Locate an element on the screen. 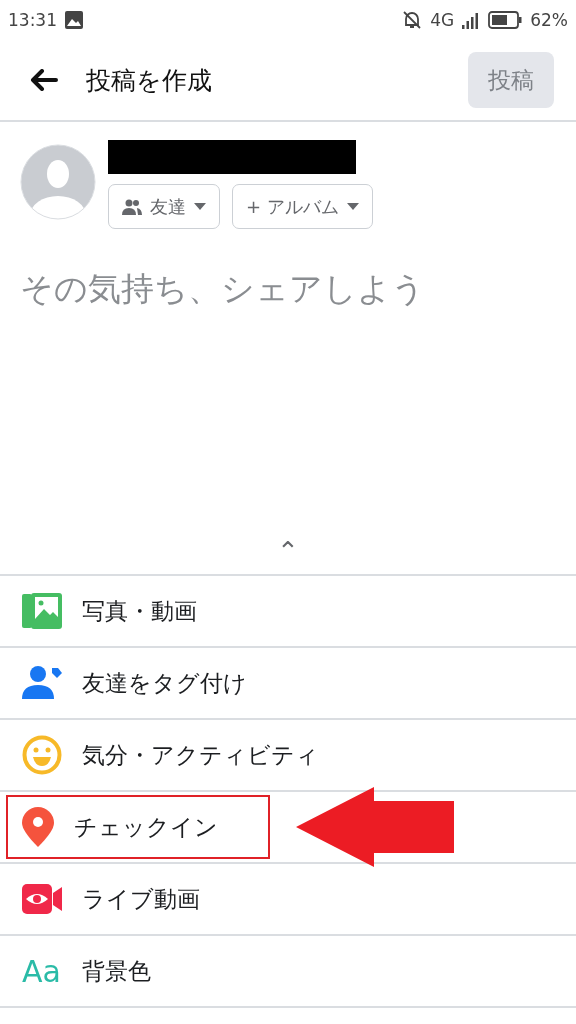 This screenshot has width=576, height=1024. back-arrow-icon is located at coordinates (44, 80).